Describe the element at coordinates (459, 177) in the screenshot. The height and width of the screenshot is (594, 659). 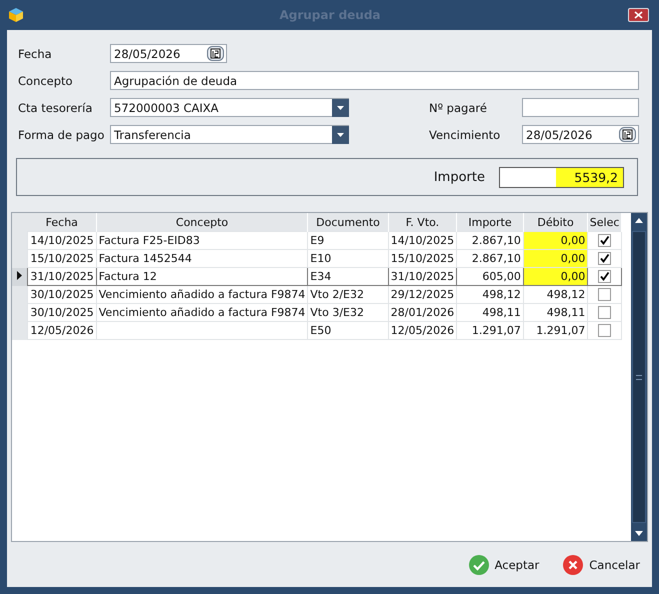
I see `total-label: Importe` at that location.